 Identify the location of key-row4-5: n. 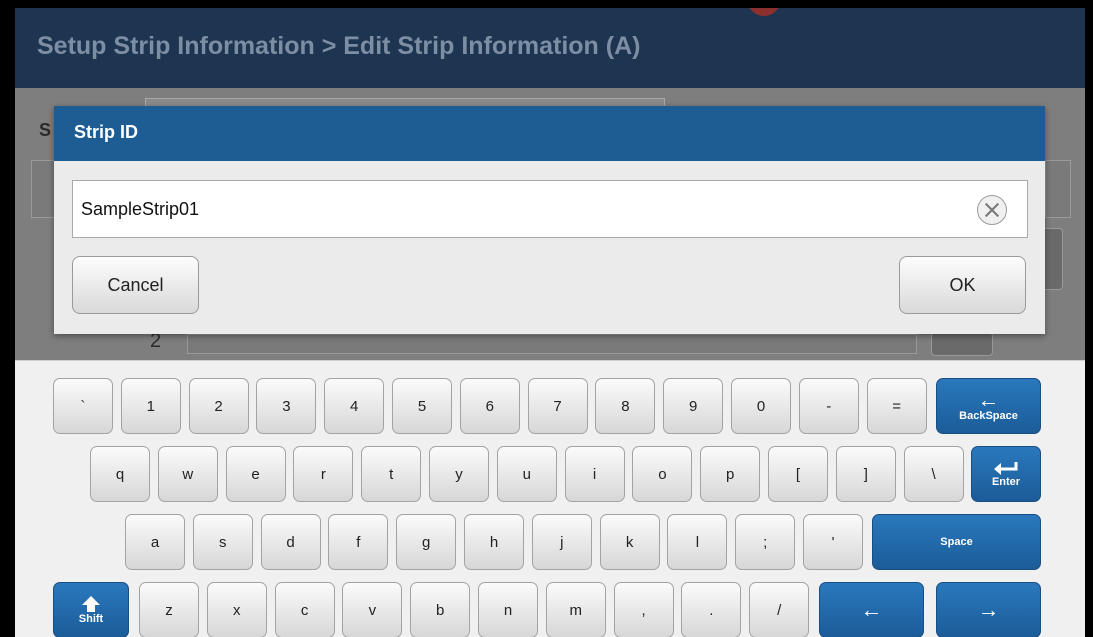
(508, 609).